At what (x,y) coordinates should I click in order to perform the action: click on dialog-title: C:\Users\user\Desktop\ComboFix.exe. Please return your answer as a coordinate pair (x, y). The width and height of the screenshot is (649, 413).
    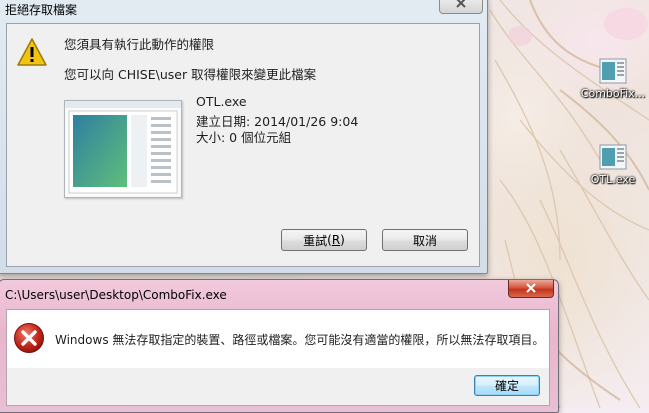
    Looking at the image, I should click on (116, 295).